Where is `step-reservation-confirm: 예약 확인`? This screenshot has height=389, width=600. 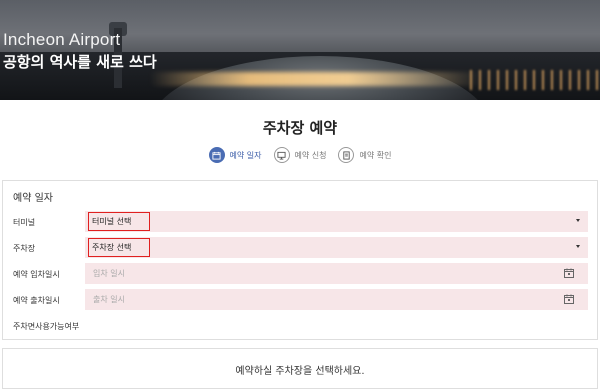 step-reservation-confirm: 예약 확인 is located at coordinates (364, 155).